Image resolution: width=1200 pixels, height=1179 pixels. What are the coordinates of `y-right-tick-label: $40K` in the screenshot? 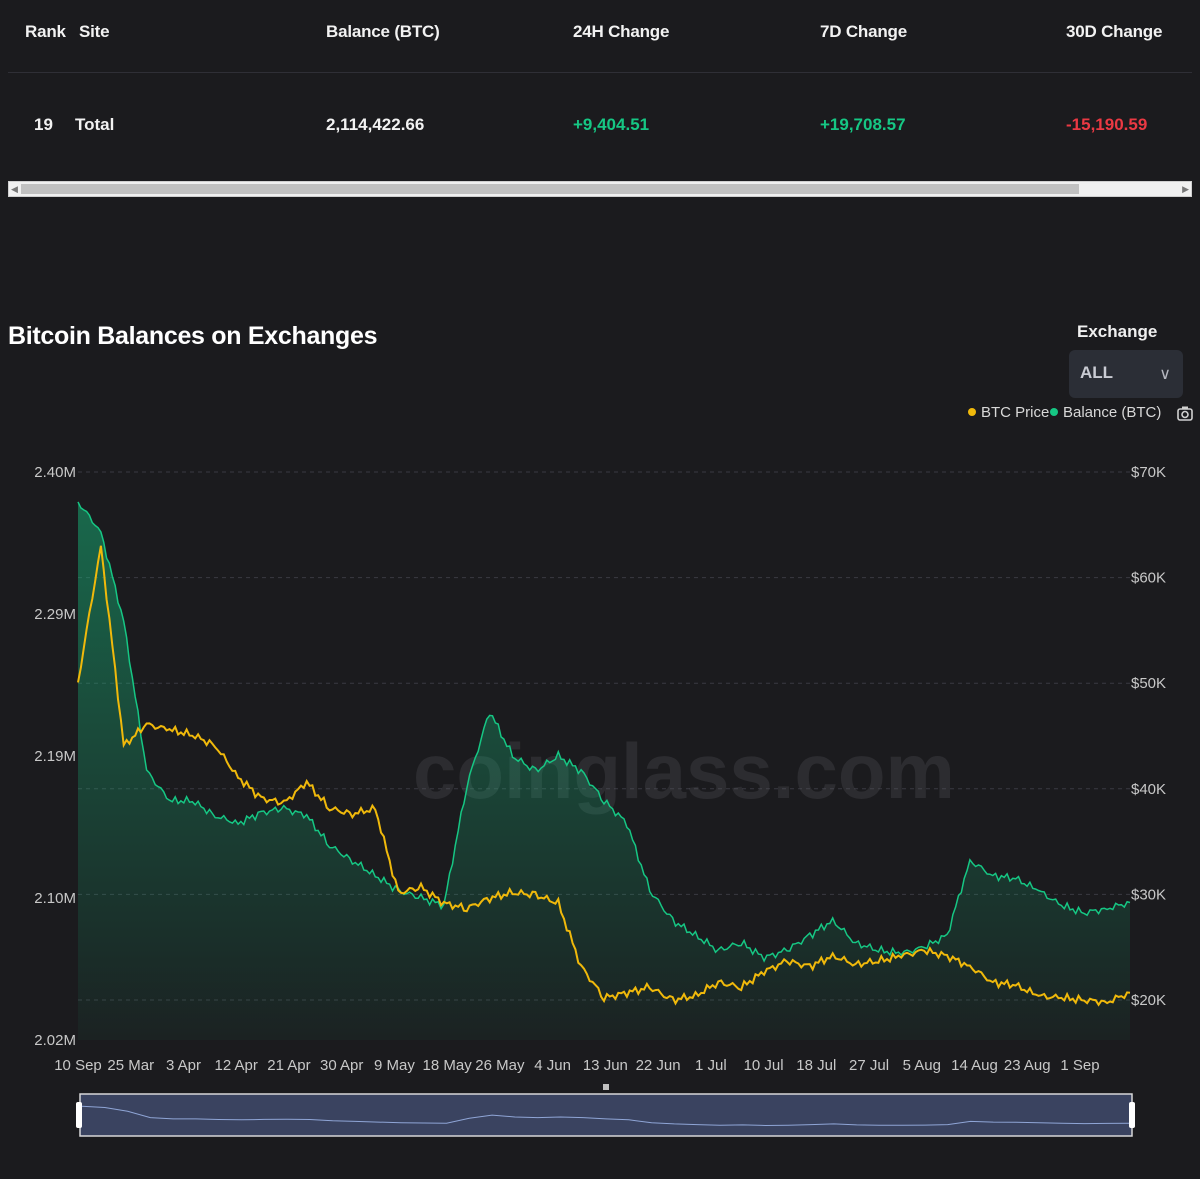 It's located at (1148, 789).